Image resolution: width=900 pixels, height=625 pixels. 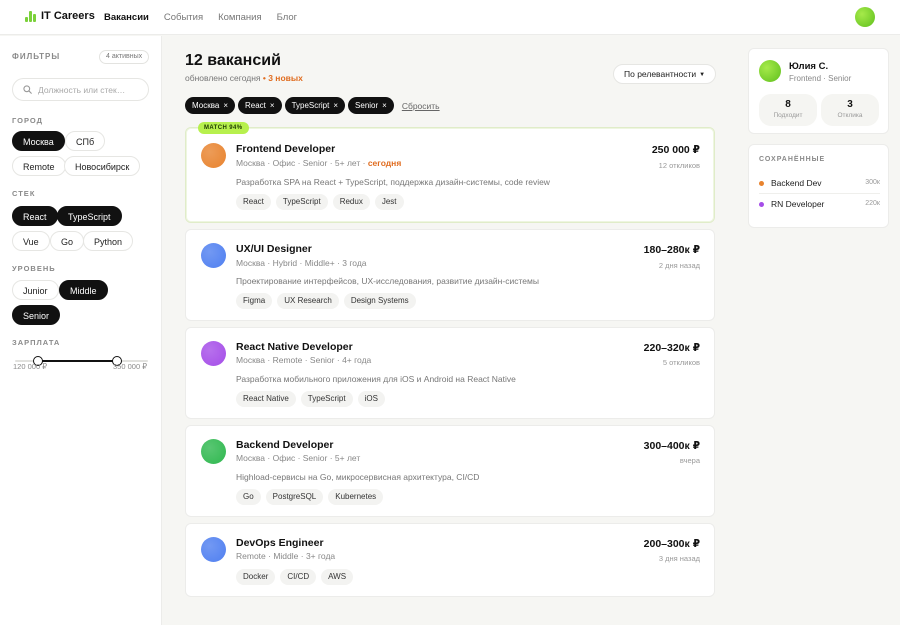 I want to click on skill-tag: CI/CD, so click(x=298, y=577).